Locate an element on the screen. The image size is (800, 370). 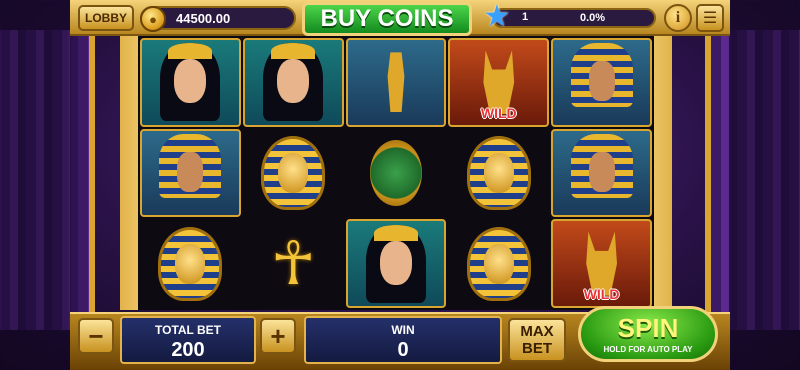
reel-cell-ankh: ☥ is located at coordinates (293, 263).